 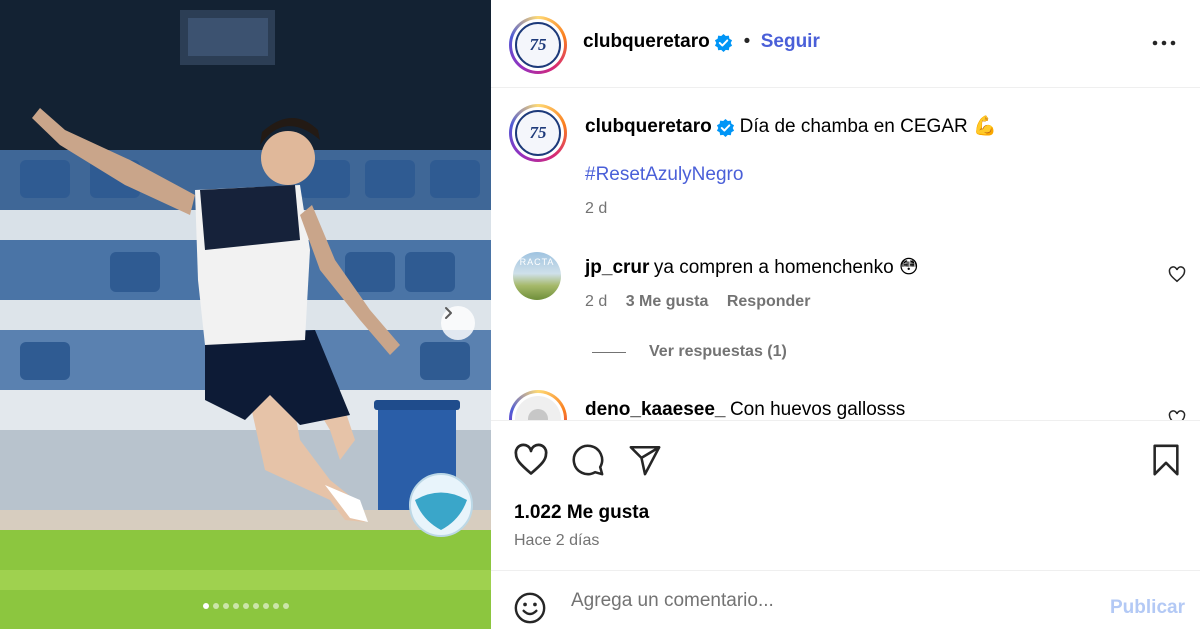 I want to click on share-paper-plane-icon, so click(x=645, y=460).